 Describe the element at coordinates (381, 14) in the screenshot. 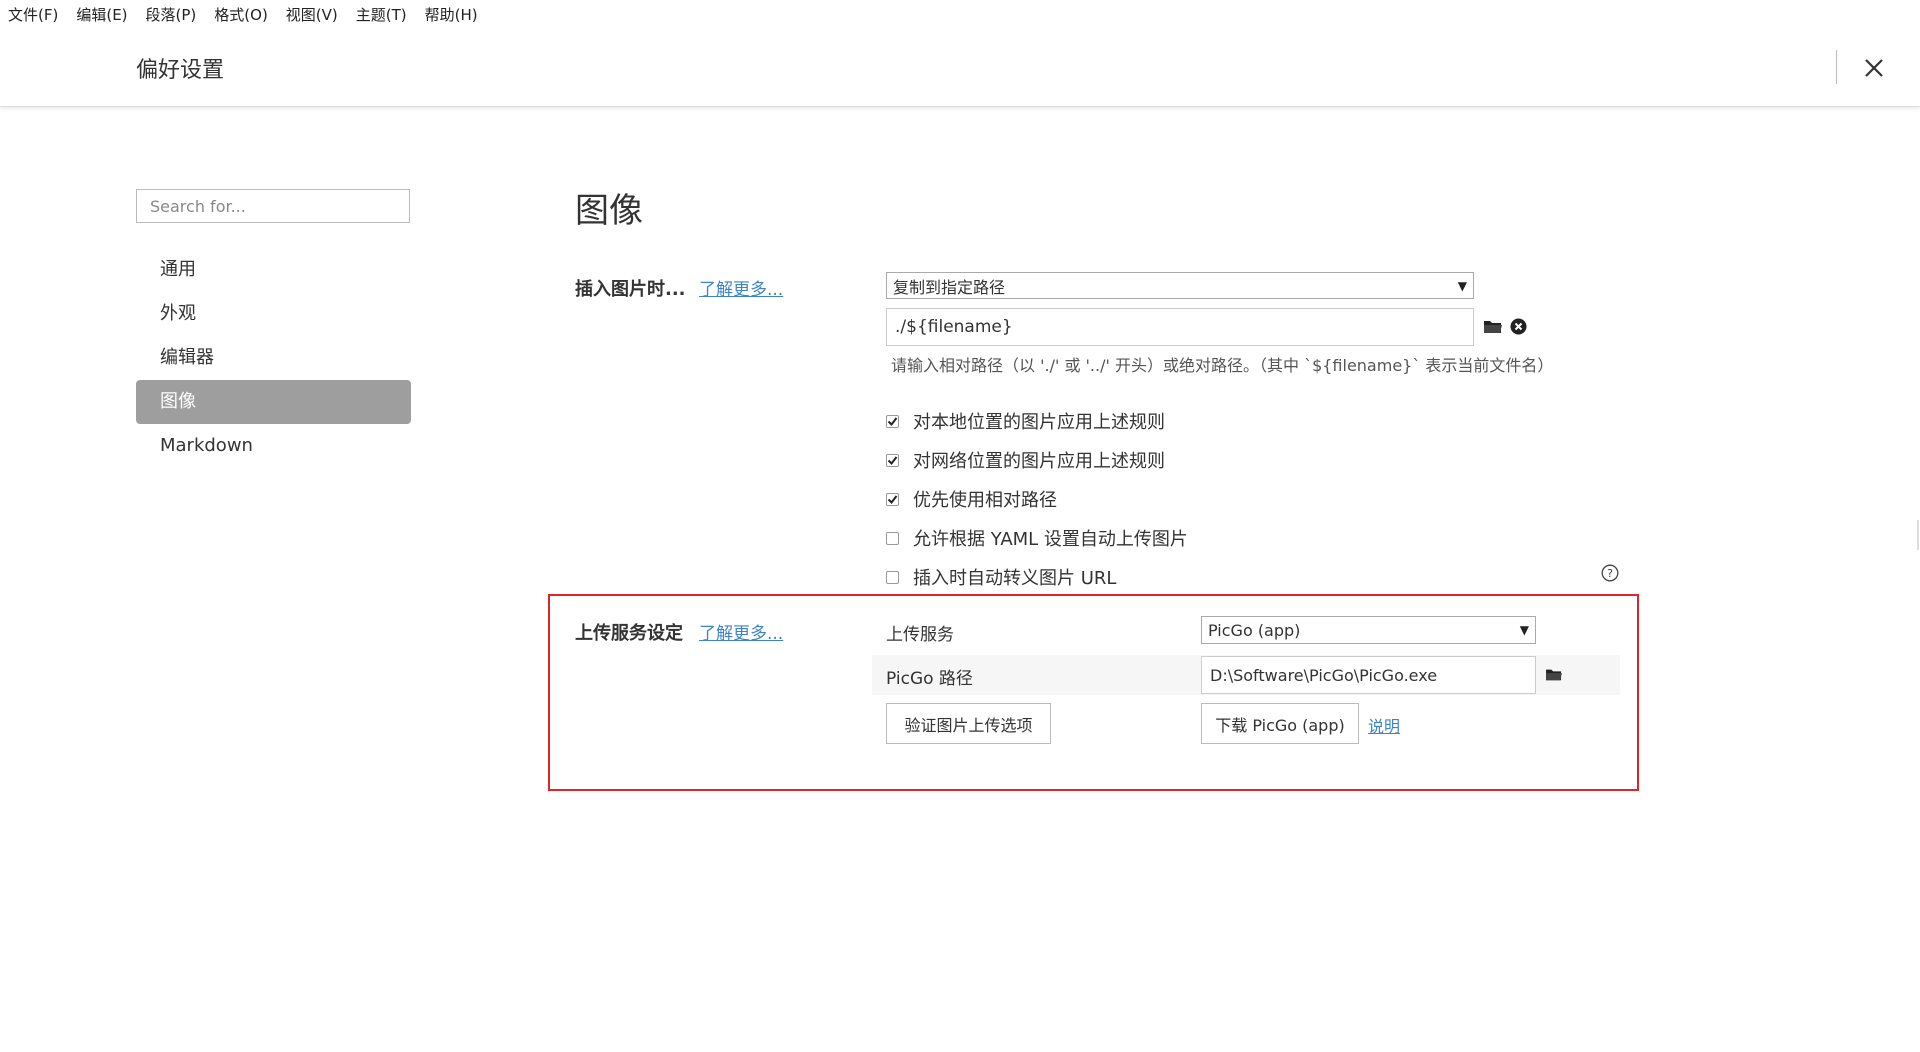

I see `menu-theme: 主题(T)` at that location.